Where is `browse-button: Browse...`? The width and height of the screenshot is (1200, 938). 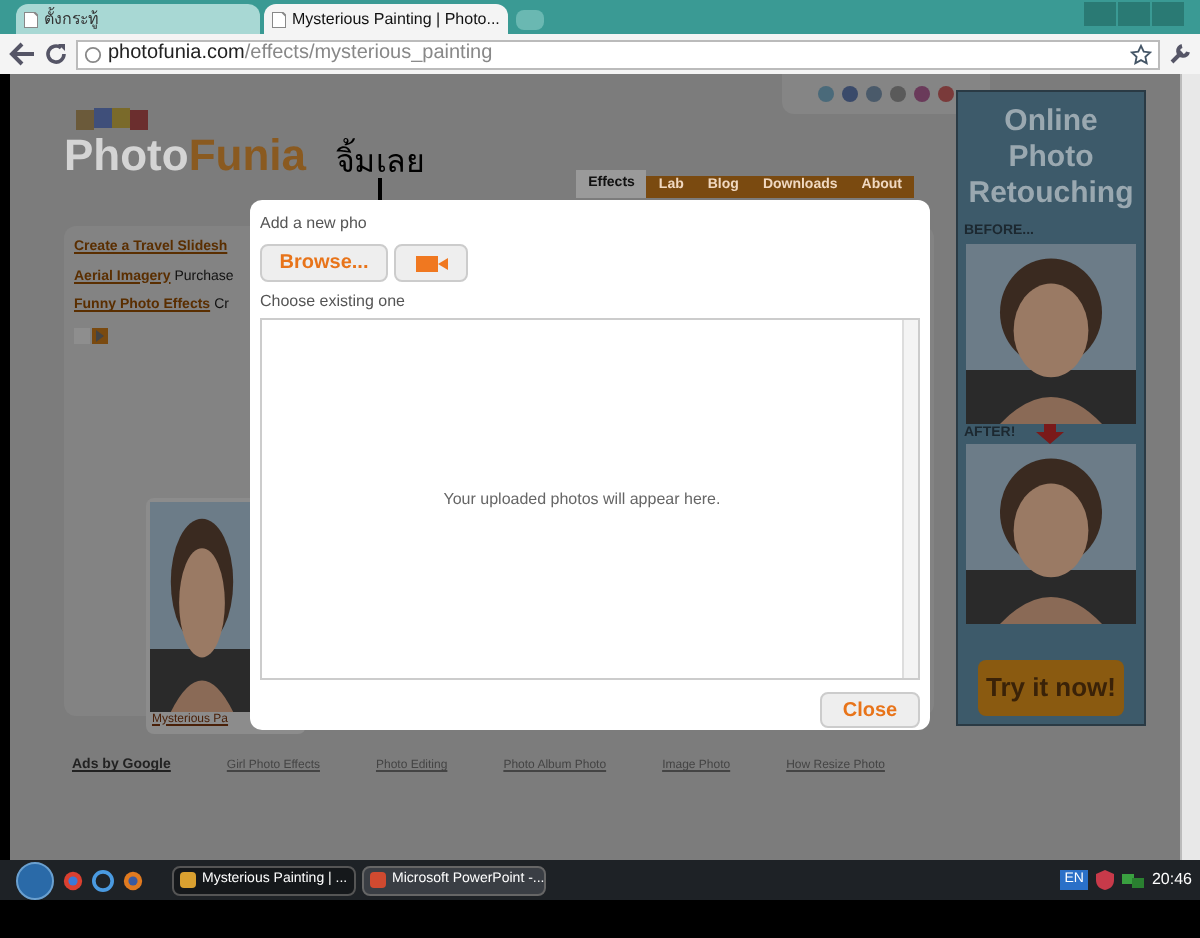 browse-button: Browse... is located at coordinates (324, 263).